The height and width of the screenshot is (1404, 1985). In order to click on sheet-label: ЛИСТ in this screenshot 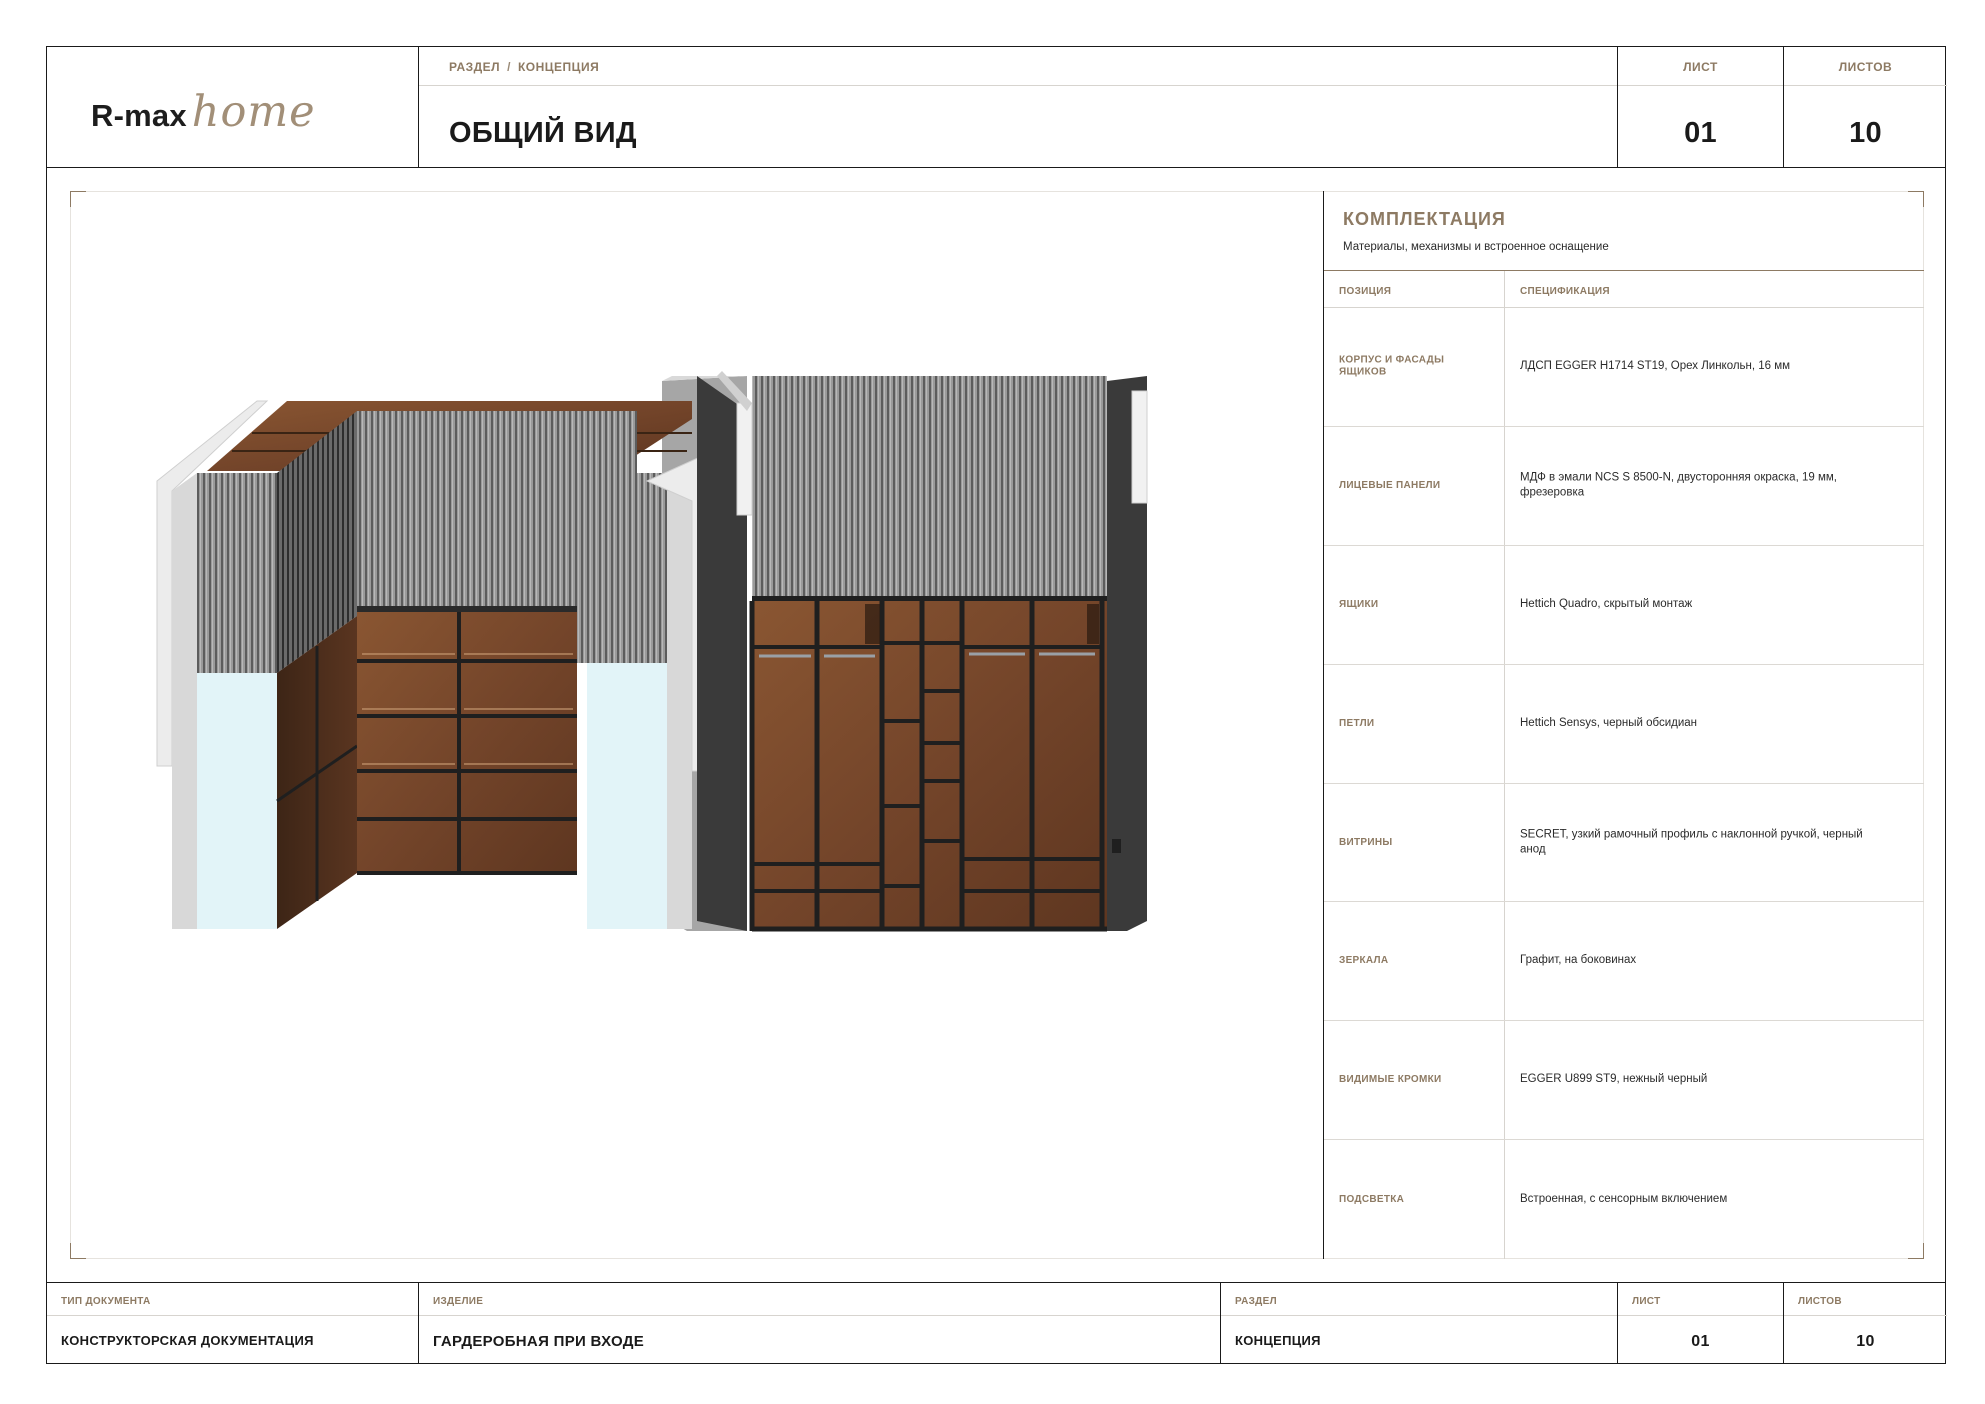, I will do `click(1700, 66)`.